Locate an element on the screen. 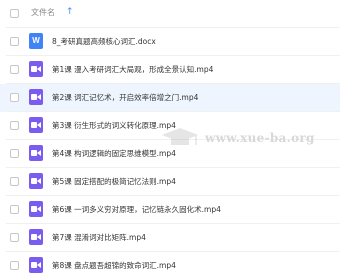  graduation-cap-icon is located at coordinates (180, 136).